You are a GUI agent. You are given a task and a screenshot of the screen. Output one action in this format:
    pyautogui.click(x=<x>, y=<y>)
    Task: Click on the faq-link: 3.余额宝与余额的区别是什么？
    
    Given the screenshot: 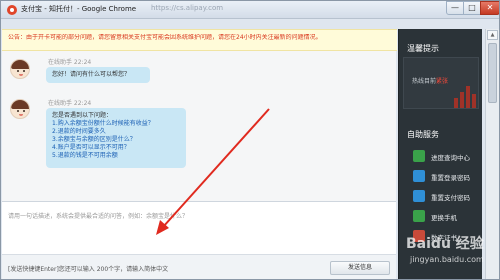 What is the action you would take?
    pyautogui.click(x=103, y=140)
    